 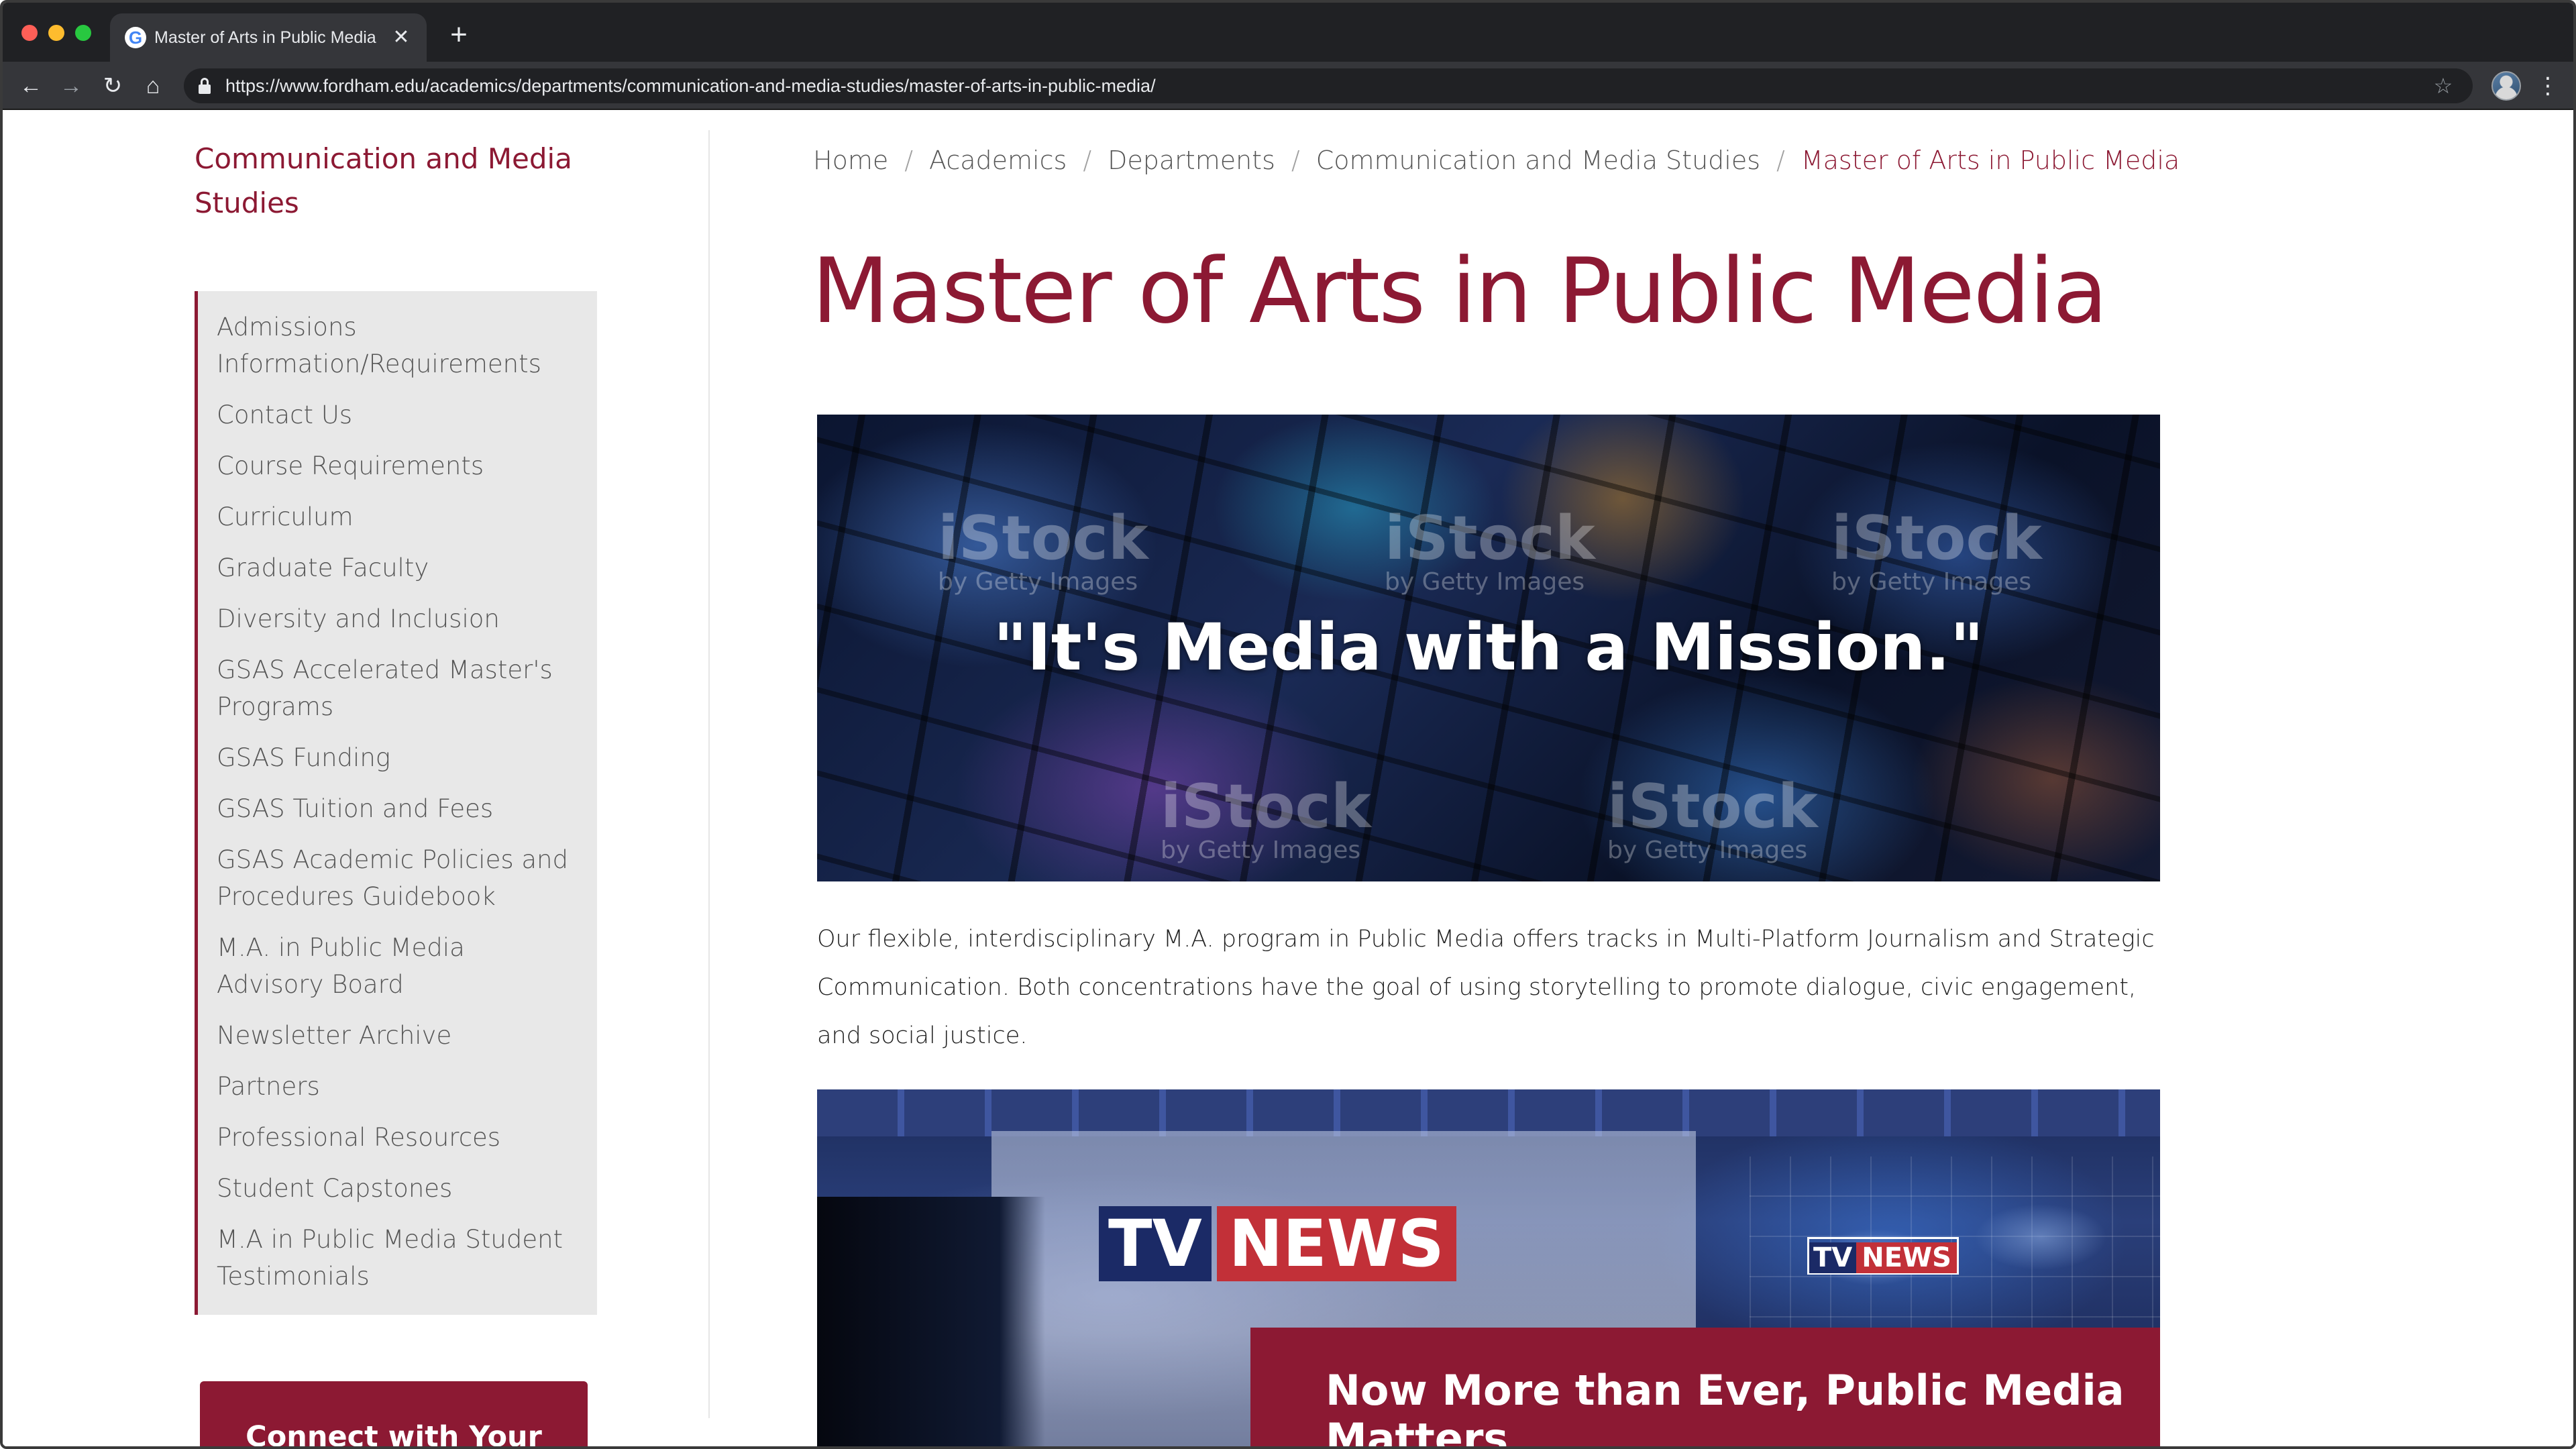 What do you see at coordinates (397, 567) in the screenshot?
I see `sidebar-item-graduate-faculty: Graduate Faculty` at bounding box center [397, 567].